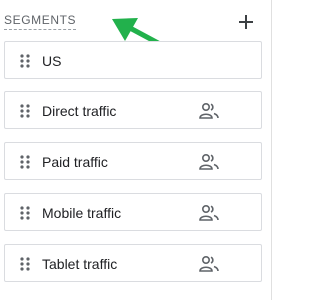 Image resolution: width=320 pixels, height=300 pixels. Describe the element at coordinates (133, 110) in the screenshot. I see `segment-card-direct-traffic: Direct traffic` at that location.